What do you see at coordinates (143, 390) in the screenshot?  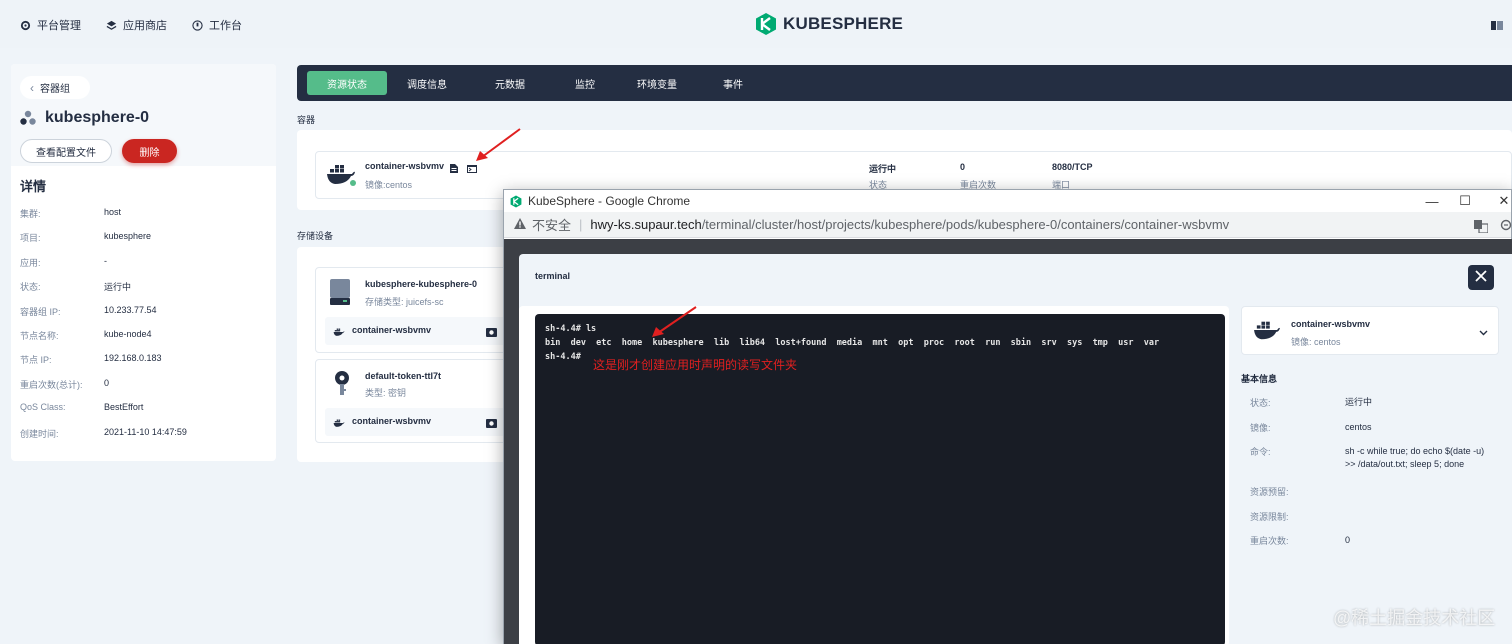 I see `detail-row-restarts: 重启次数(总计): 0` at bounding box center [143, 390].